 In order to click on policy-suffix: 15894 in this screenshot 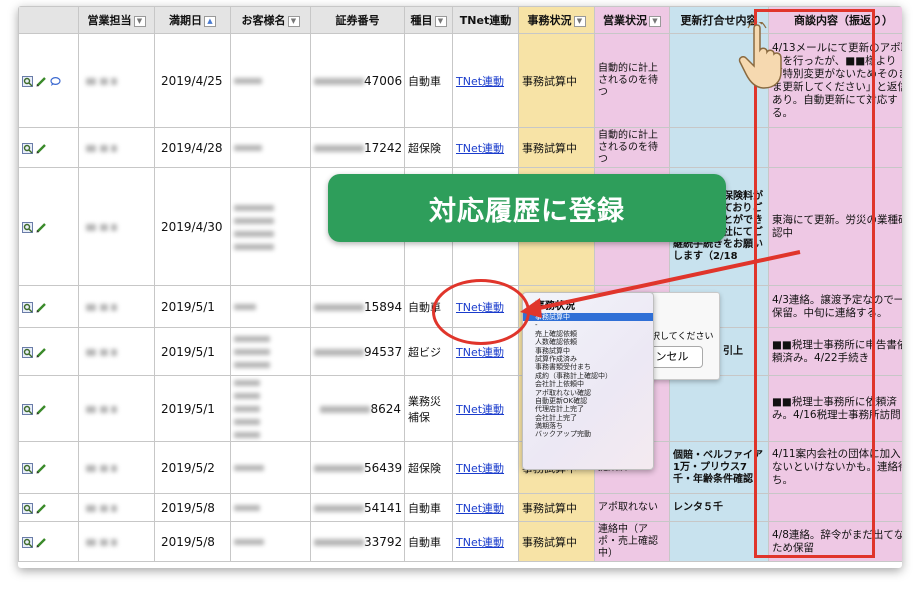, I will do `click(383, 306)`.